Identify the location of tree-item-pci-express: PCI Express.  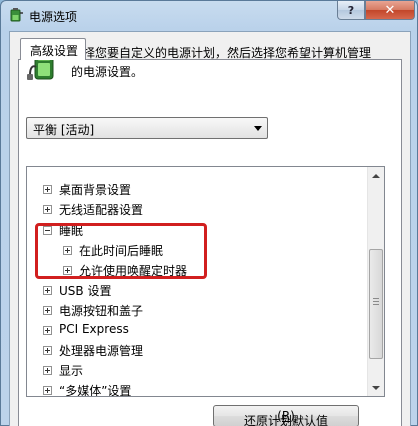
(197, 330).